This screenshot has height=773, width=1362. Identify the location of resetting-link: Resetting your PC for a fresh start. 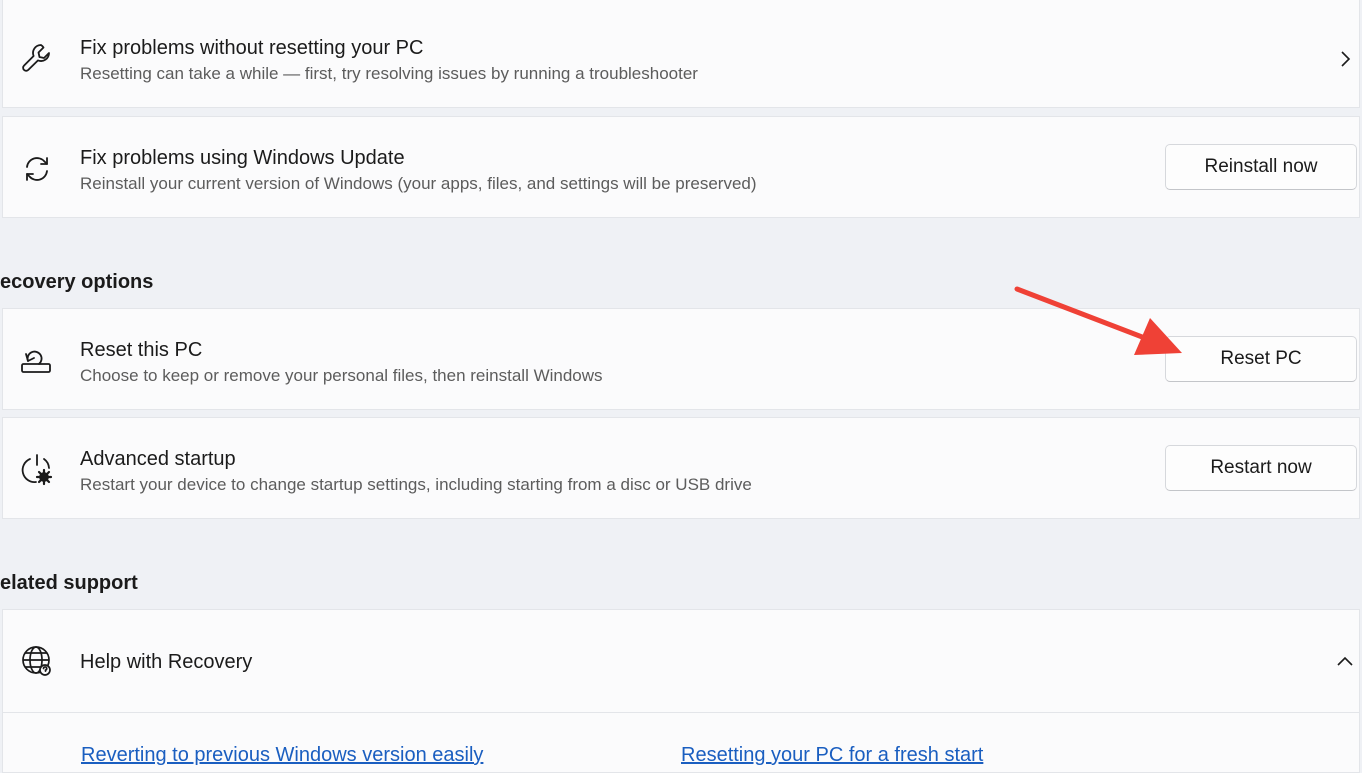
(832, 755).